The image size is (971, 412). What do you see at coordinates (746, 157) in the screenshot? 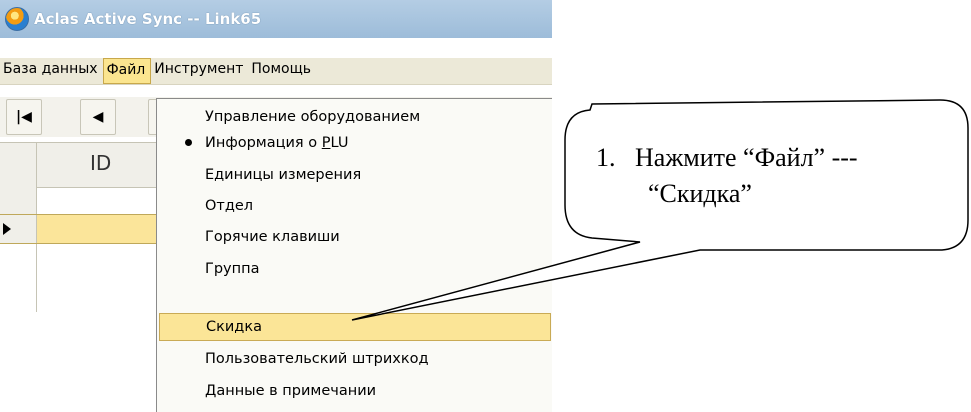
I see `callout-instruction: Нажмите “Файл” ---` at bounding box center [746, 157].